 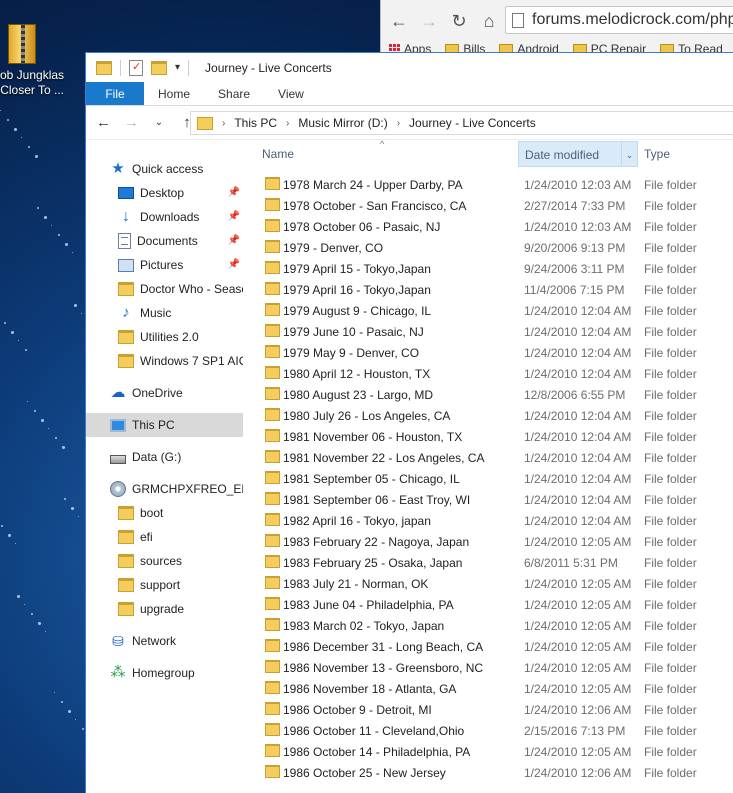 I want to click on tab-file: File, so click(x=115, y=93).